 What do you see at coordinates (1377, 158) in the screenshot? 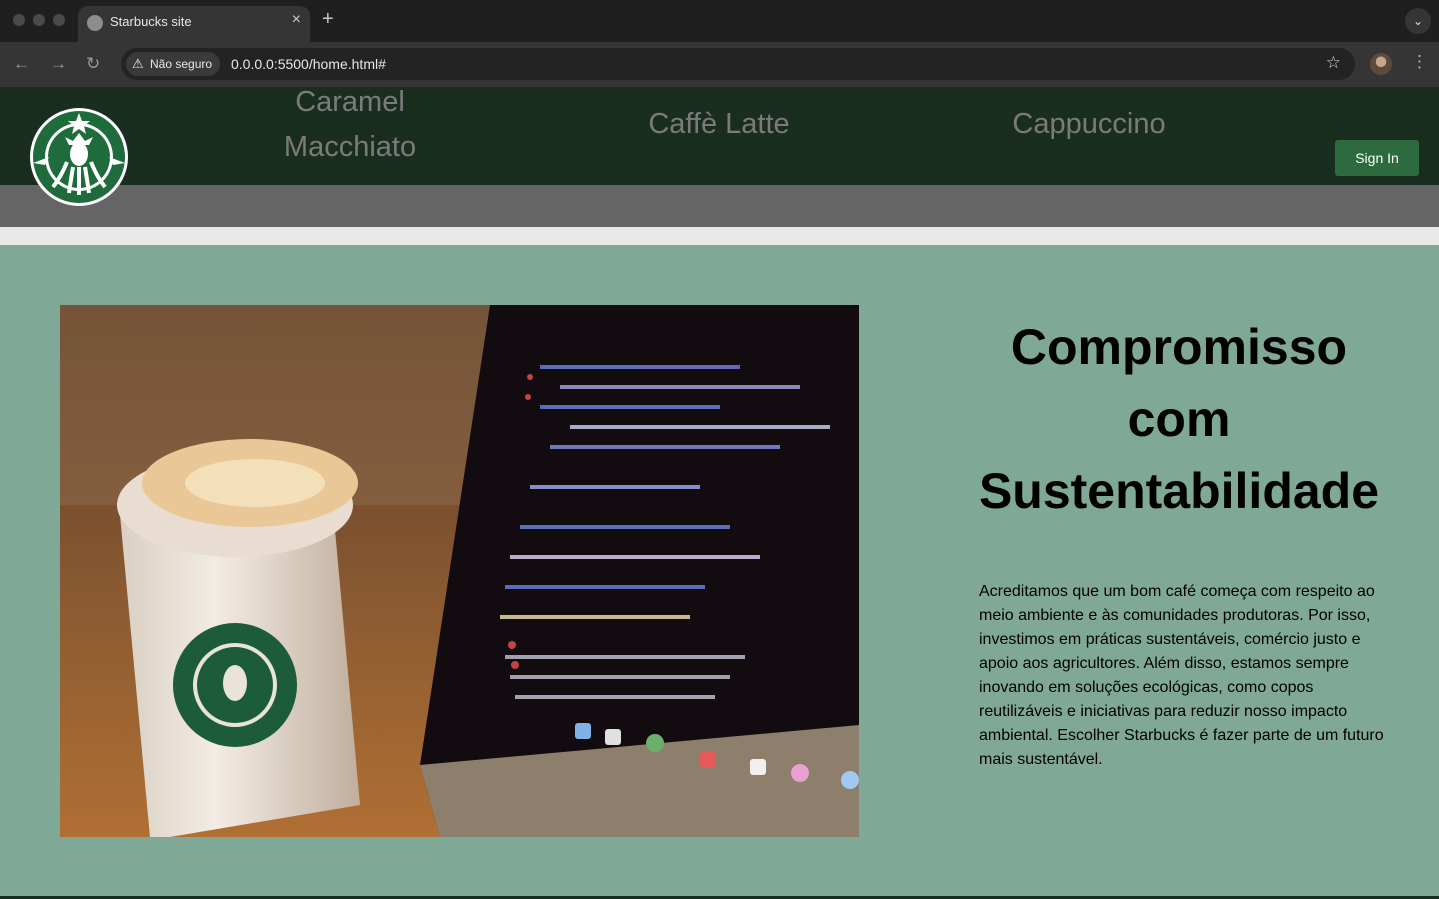
I see `sign-in-button: Sign In` at bounding box center [1377, 158].